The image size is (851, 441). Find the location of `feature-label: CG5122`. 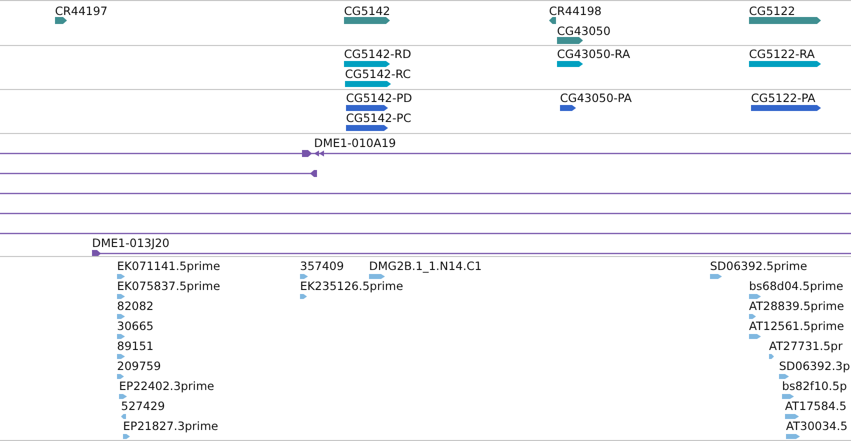

feature-label: CG5122 is located at coordinates (772, 11).